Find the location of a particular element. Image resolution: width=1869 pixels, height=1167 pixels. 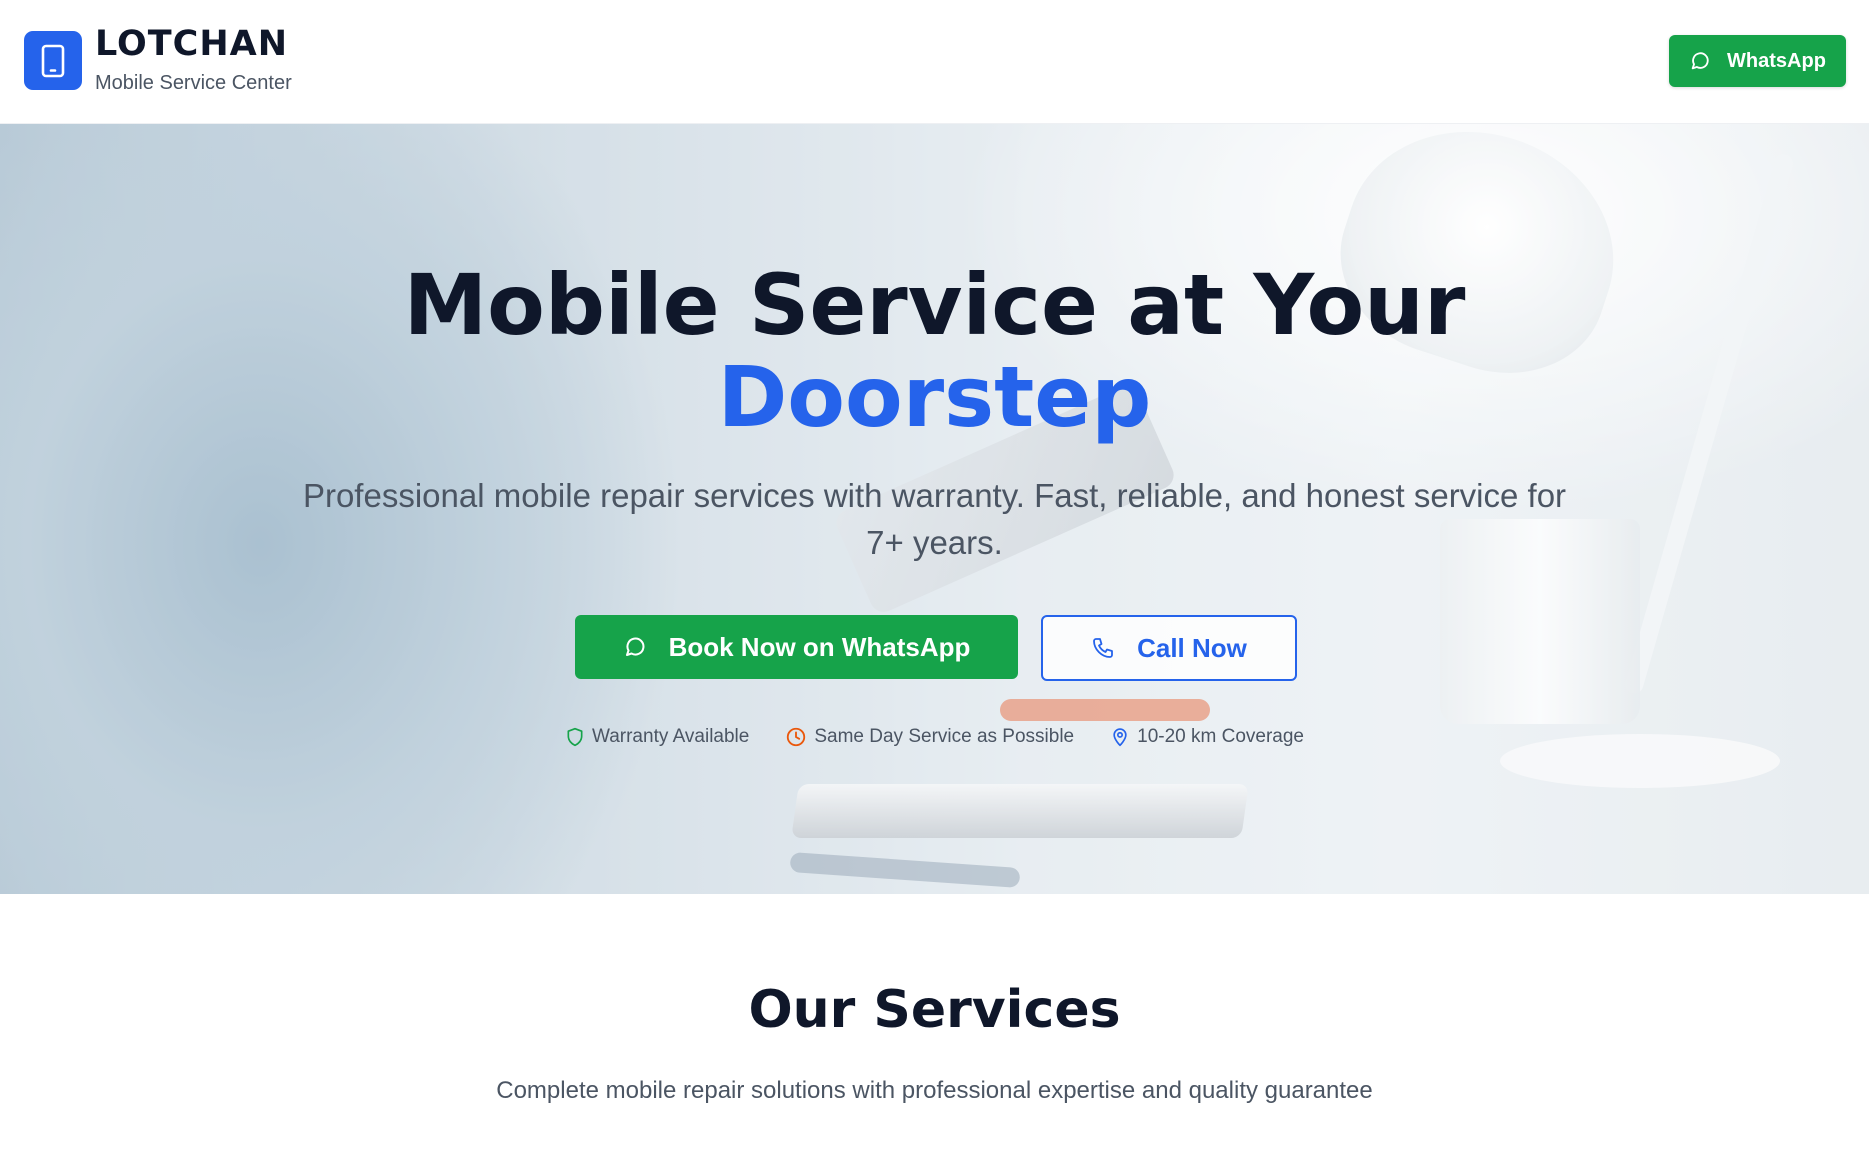

hero-title-accent: Doorstep is located at coordinates (934, 397).